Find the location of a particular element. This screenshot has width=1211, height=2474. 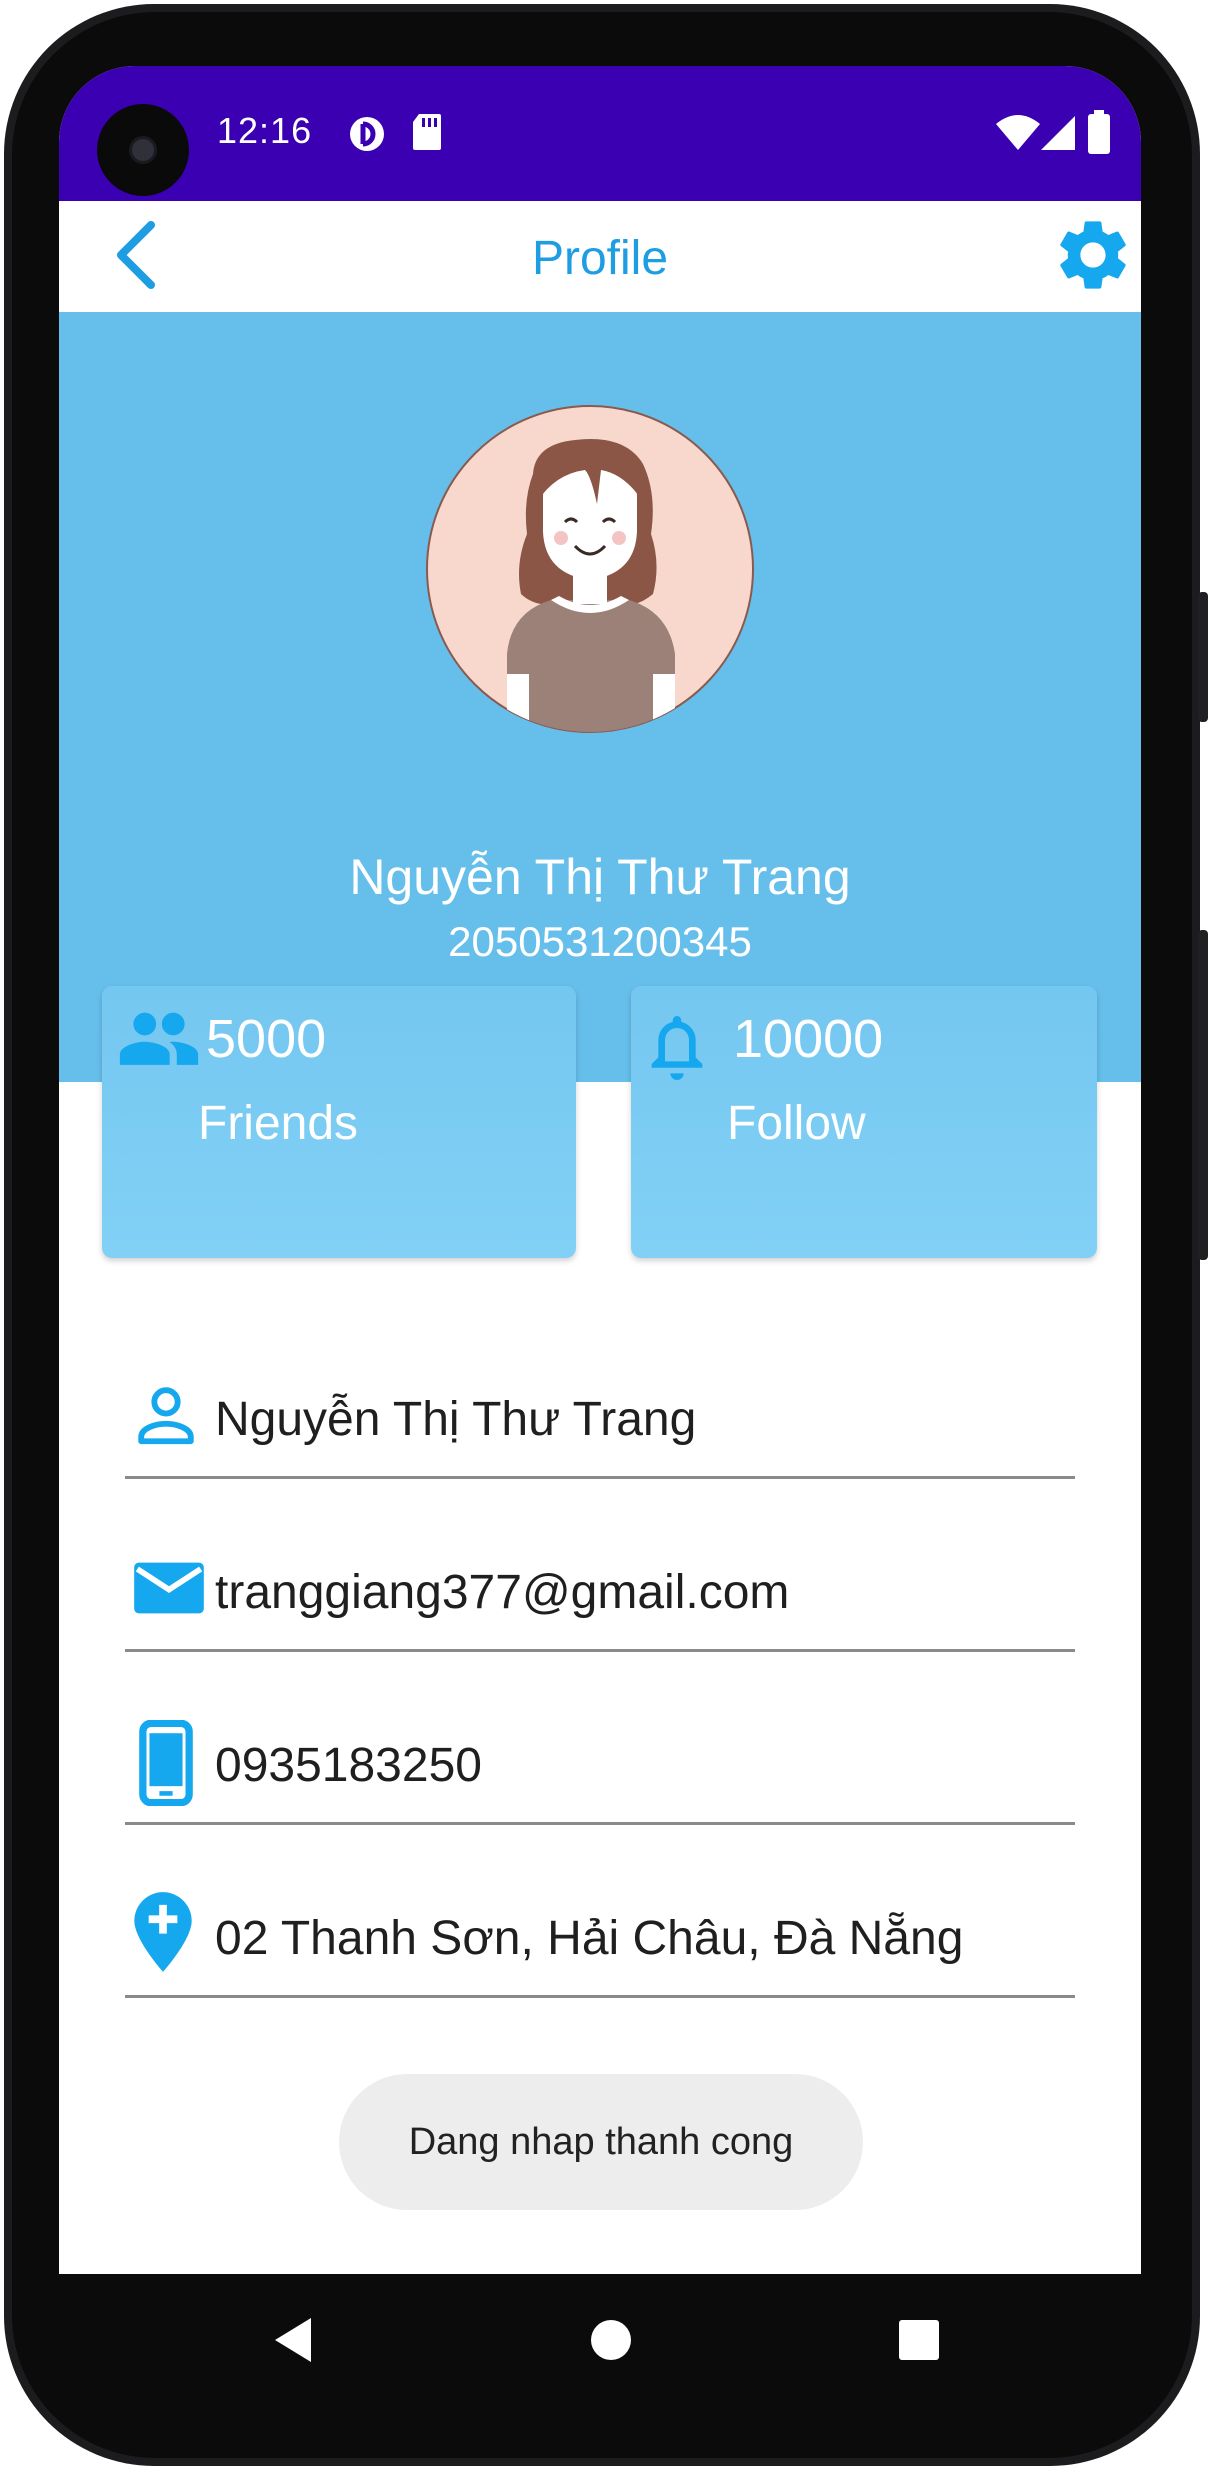

battery-icon is located at coordinates (1099, 132).